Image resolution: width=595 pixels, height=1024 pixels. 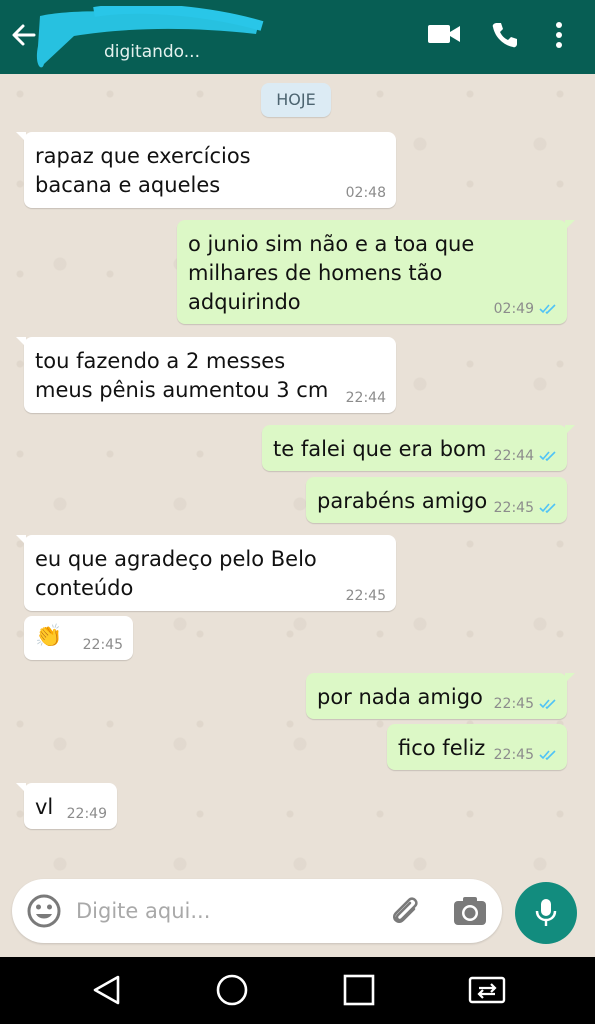 I want to click on message-incoming: eu que agradeço pelo Belo conteúdo 22:45, so click(x=206, y=573).